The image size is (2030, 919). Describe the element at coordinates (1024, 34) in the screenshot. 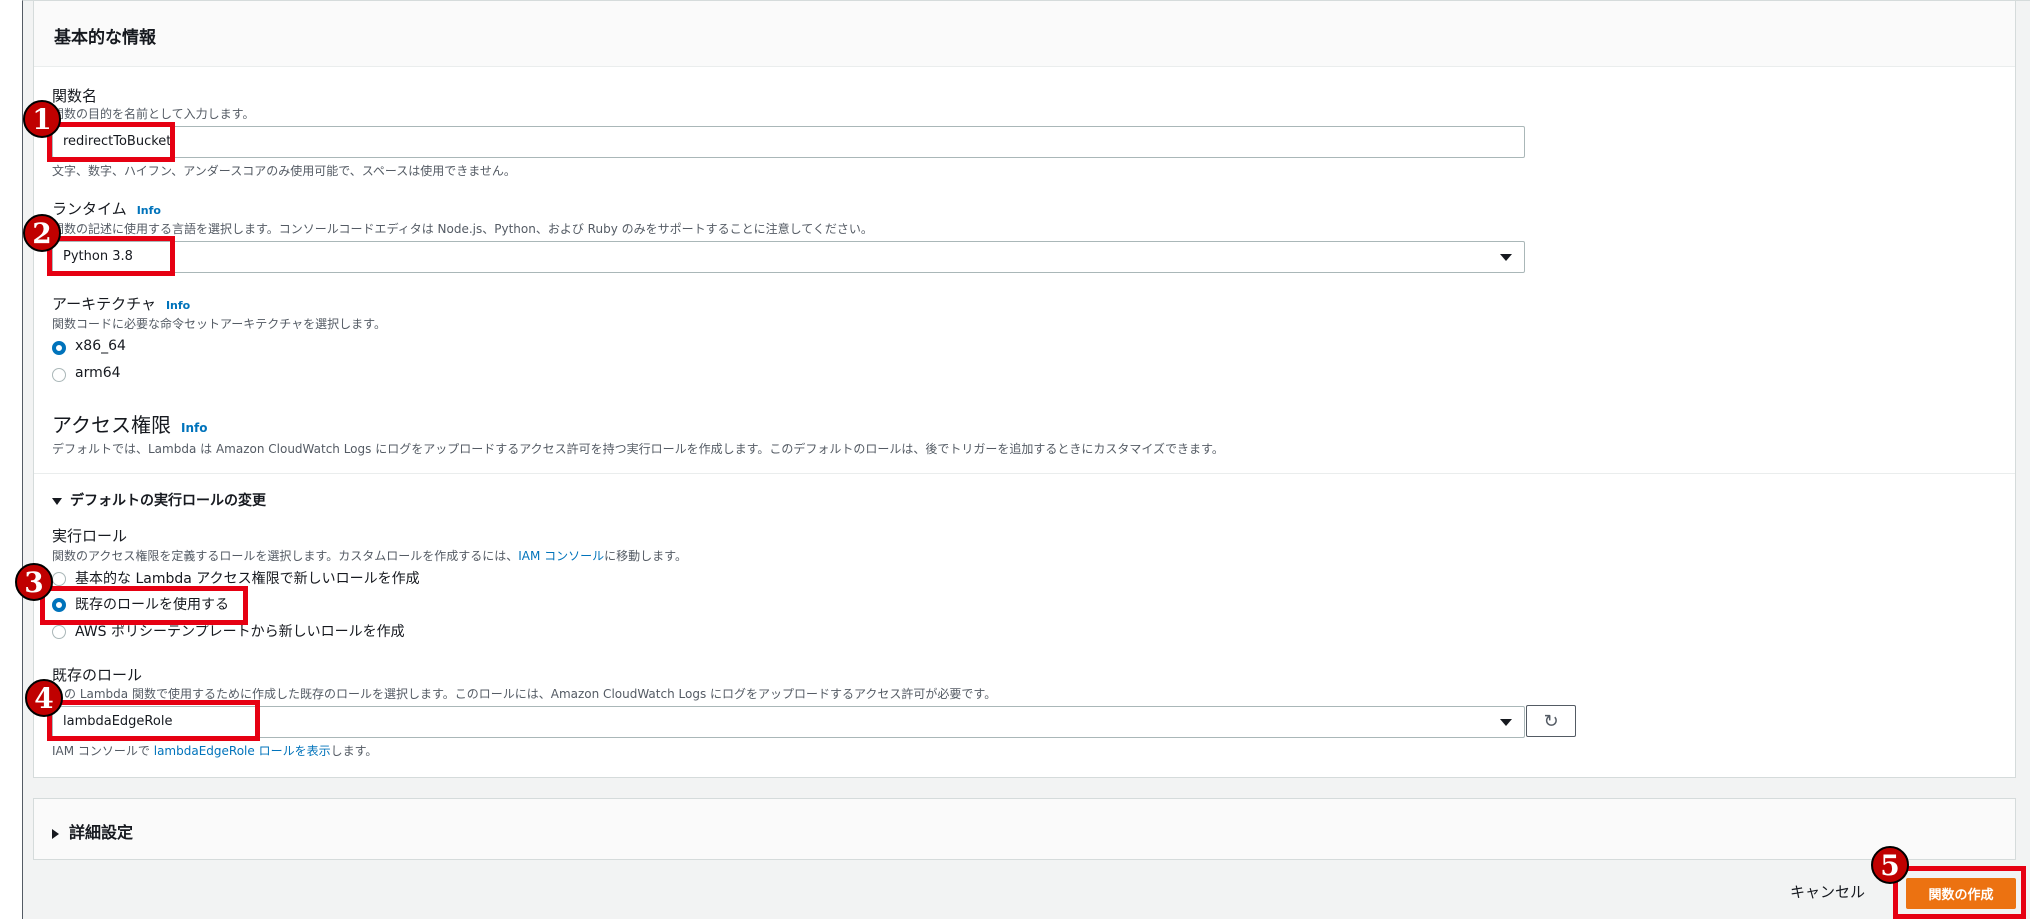

I see `panel-header: 基本的な情報` at that location.